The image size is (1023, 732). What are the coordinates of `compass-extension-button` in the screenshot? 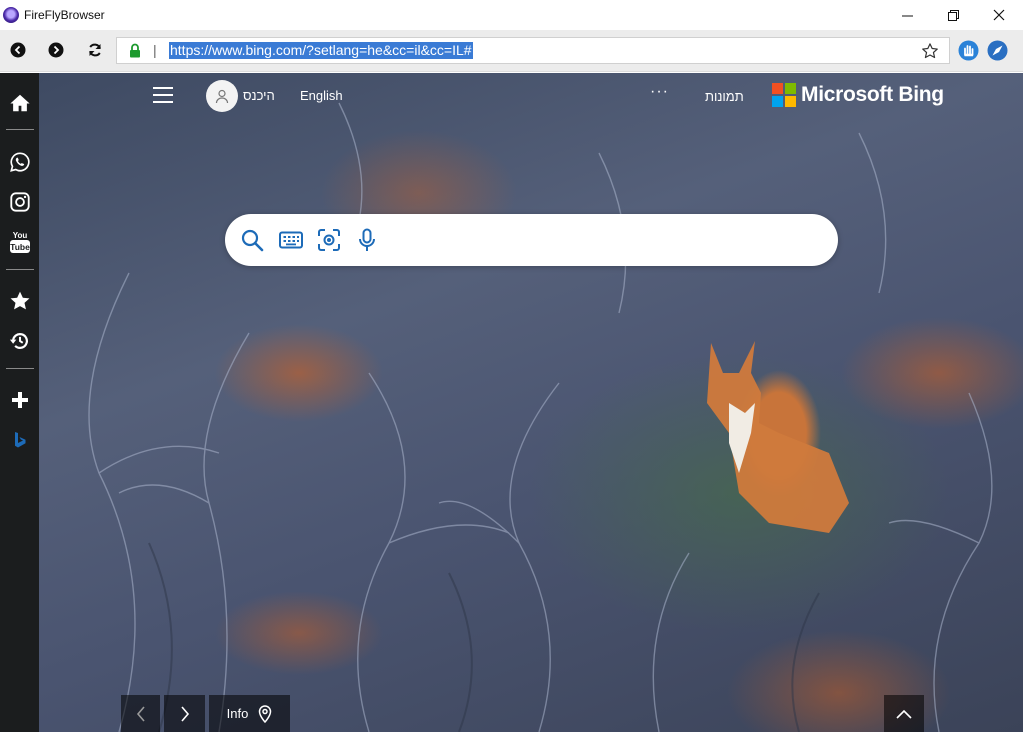 It's located at (997, 53).